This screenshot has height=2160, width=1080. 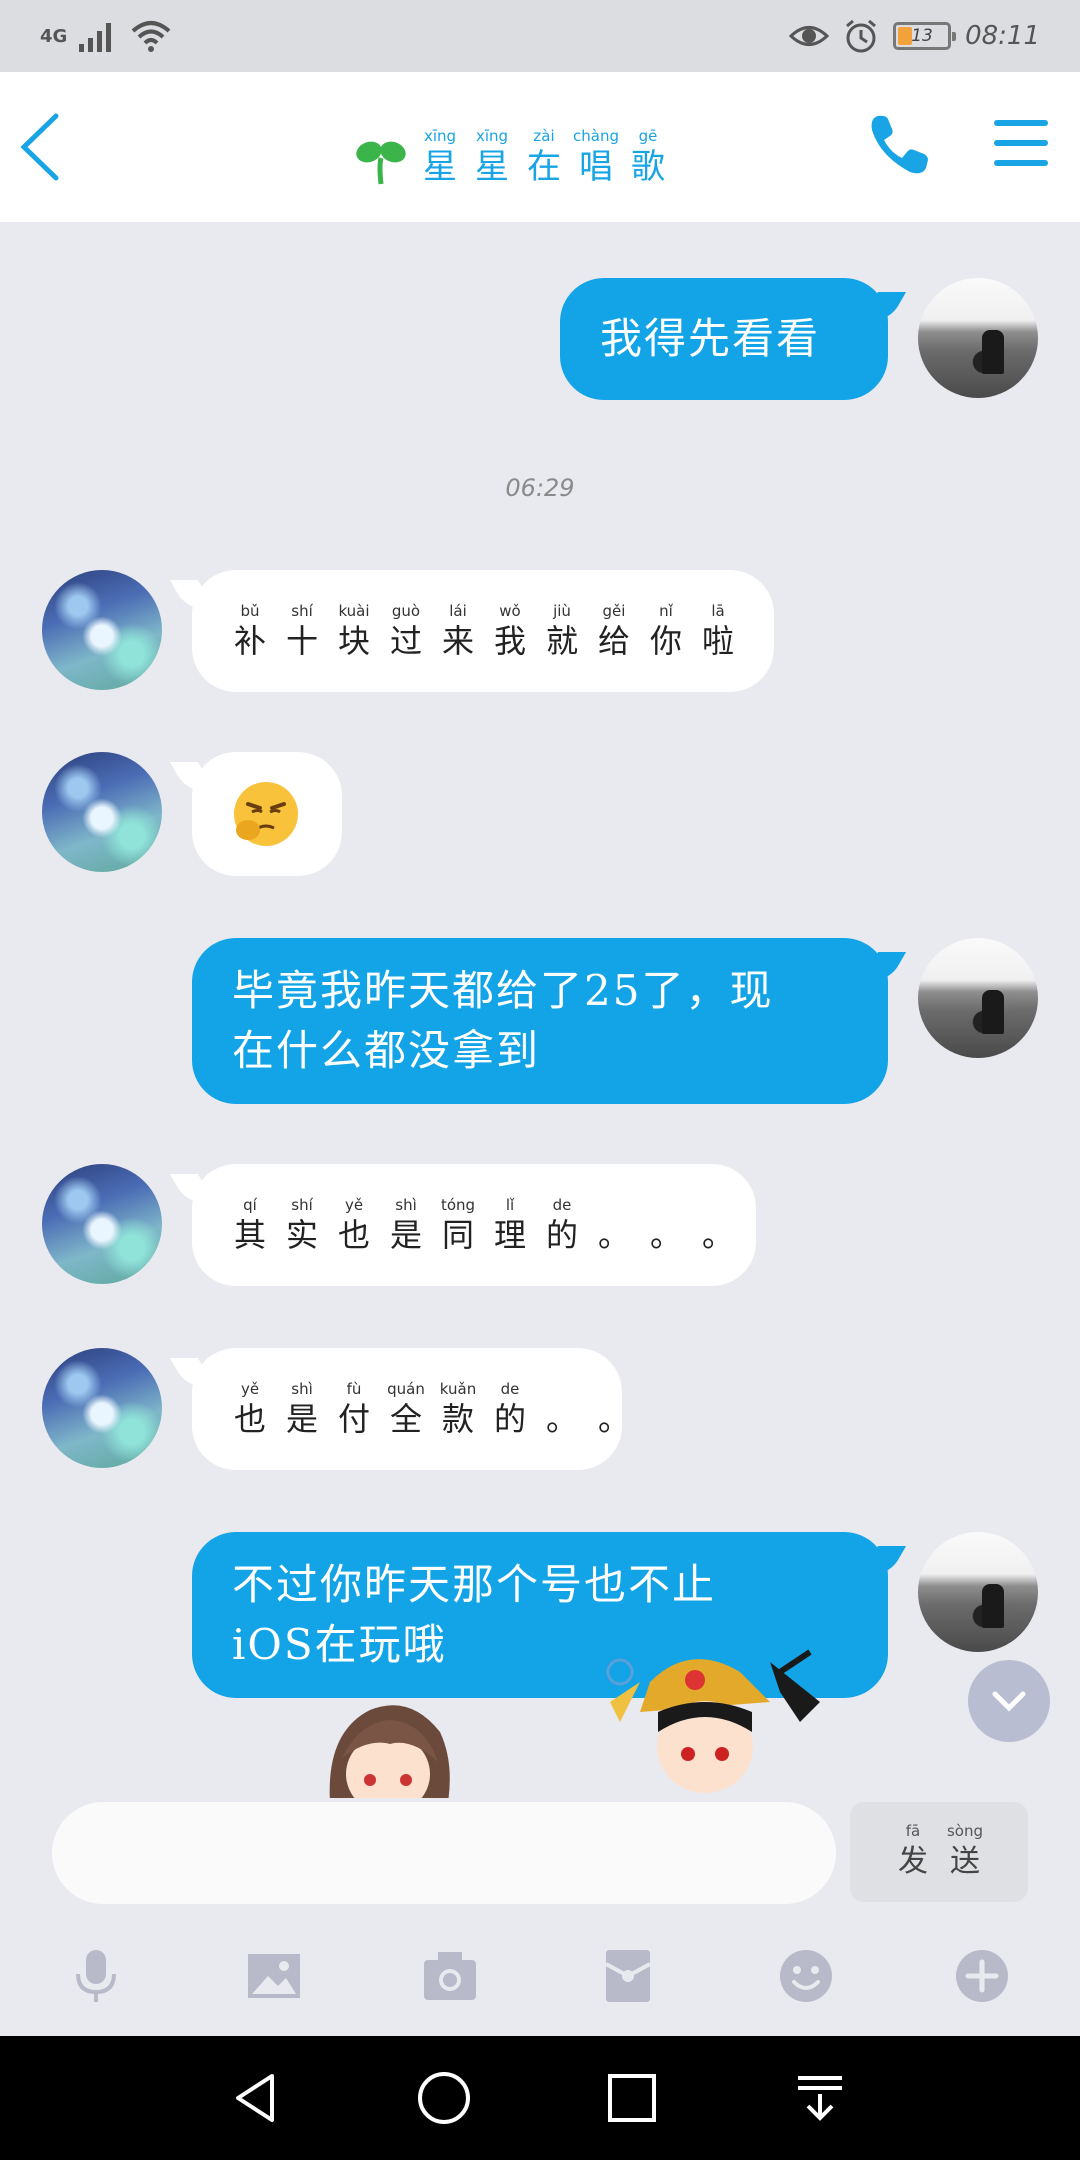 What do you see at coordinates (614, 611) in the screenshot?
I see `pinyin: gěi` at bounding box center [614, 611].